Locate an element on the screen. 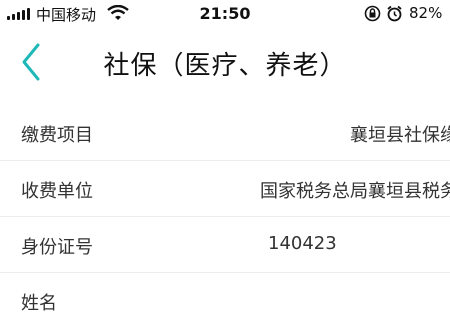 This screenshot has width=450, height=328. battery-level: 82% is located at coordinates (426, 13).